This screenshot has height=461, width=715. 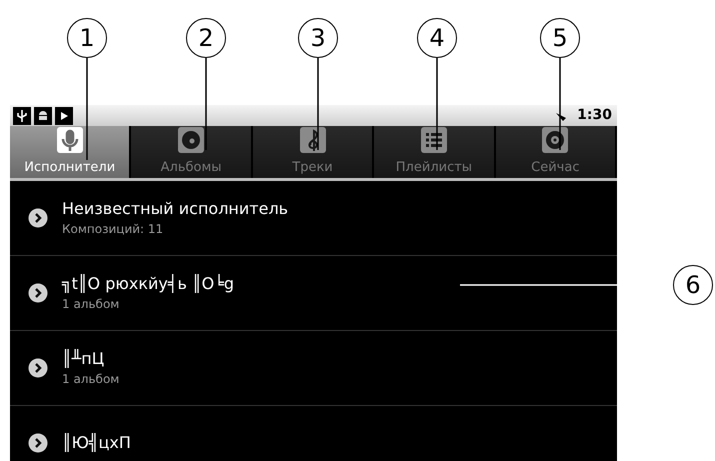 I want to click on artist-row: Неизвестный исполнитель Композиций: 11, so click(x=313, y=218).